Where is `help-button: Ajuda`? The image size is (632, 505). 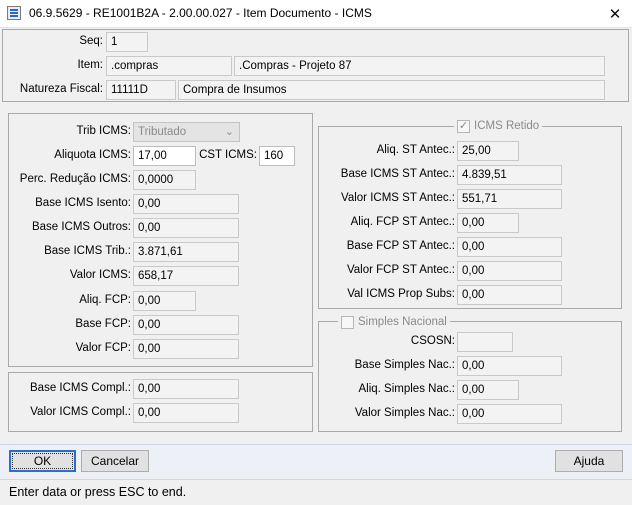
help-button: Ajuda is located at coordinates (589, 461).